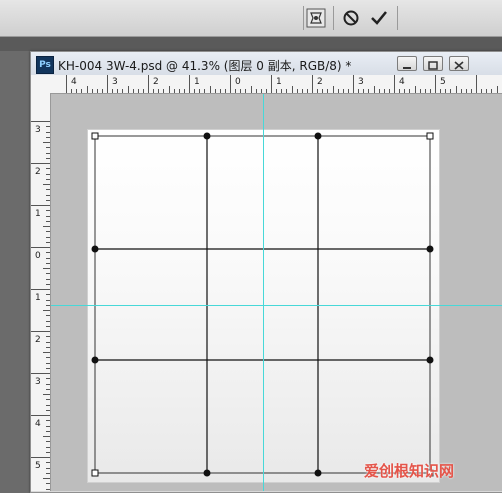 The height and width of the screenshot is (493, 502). Describe the element at coordinates (263, 292) in the screenshot. I see `vertical-guide` at that location.